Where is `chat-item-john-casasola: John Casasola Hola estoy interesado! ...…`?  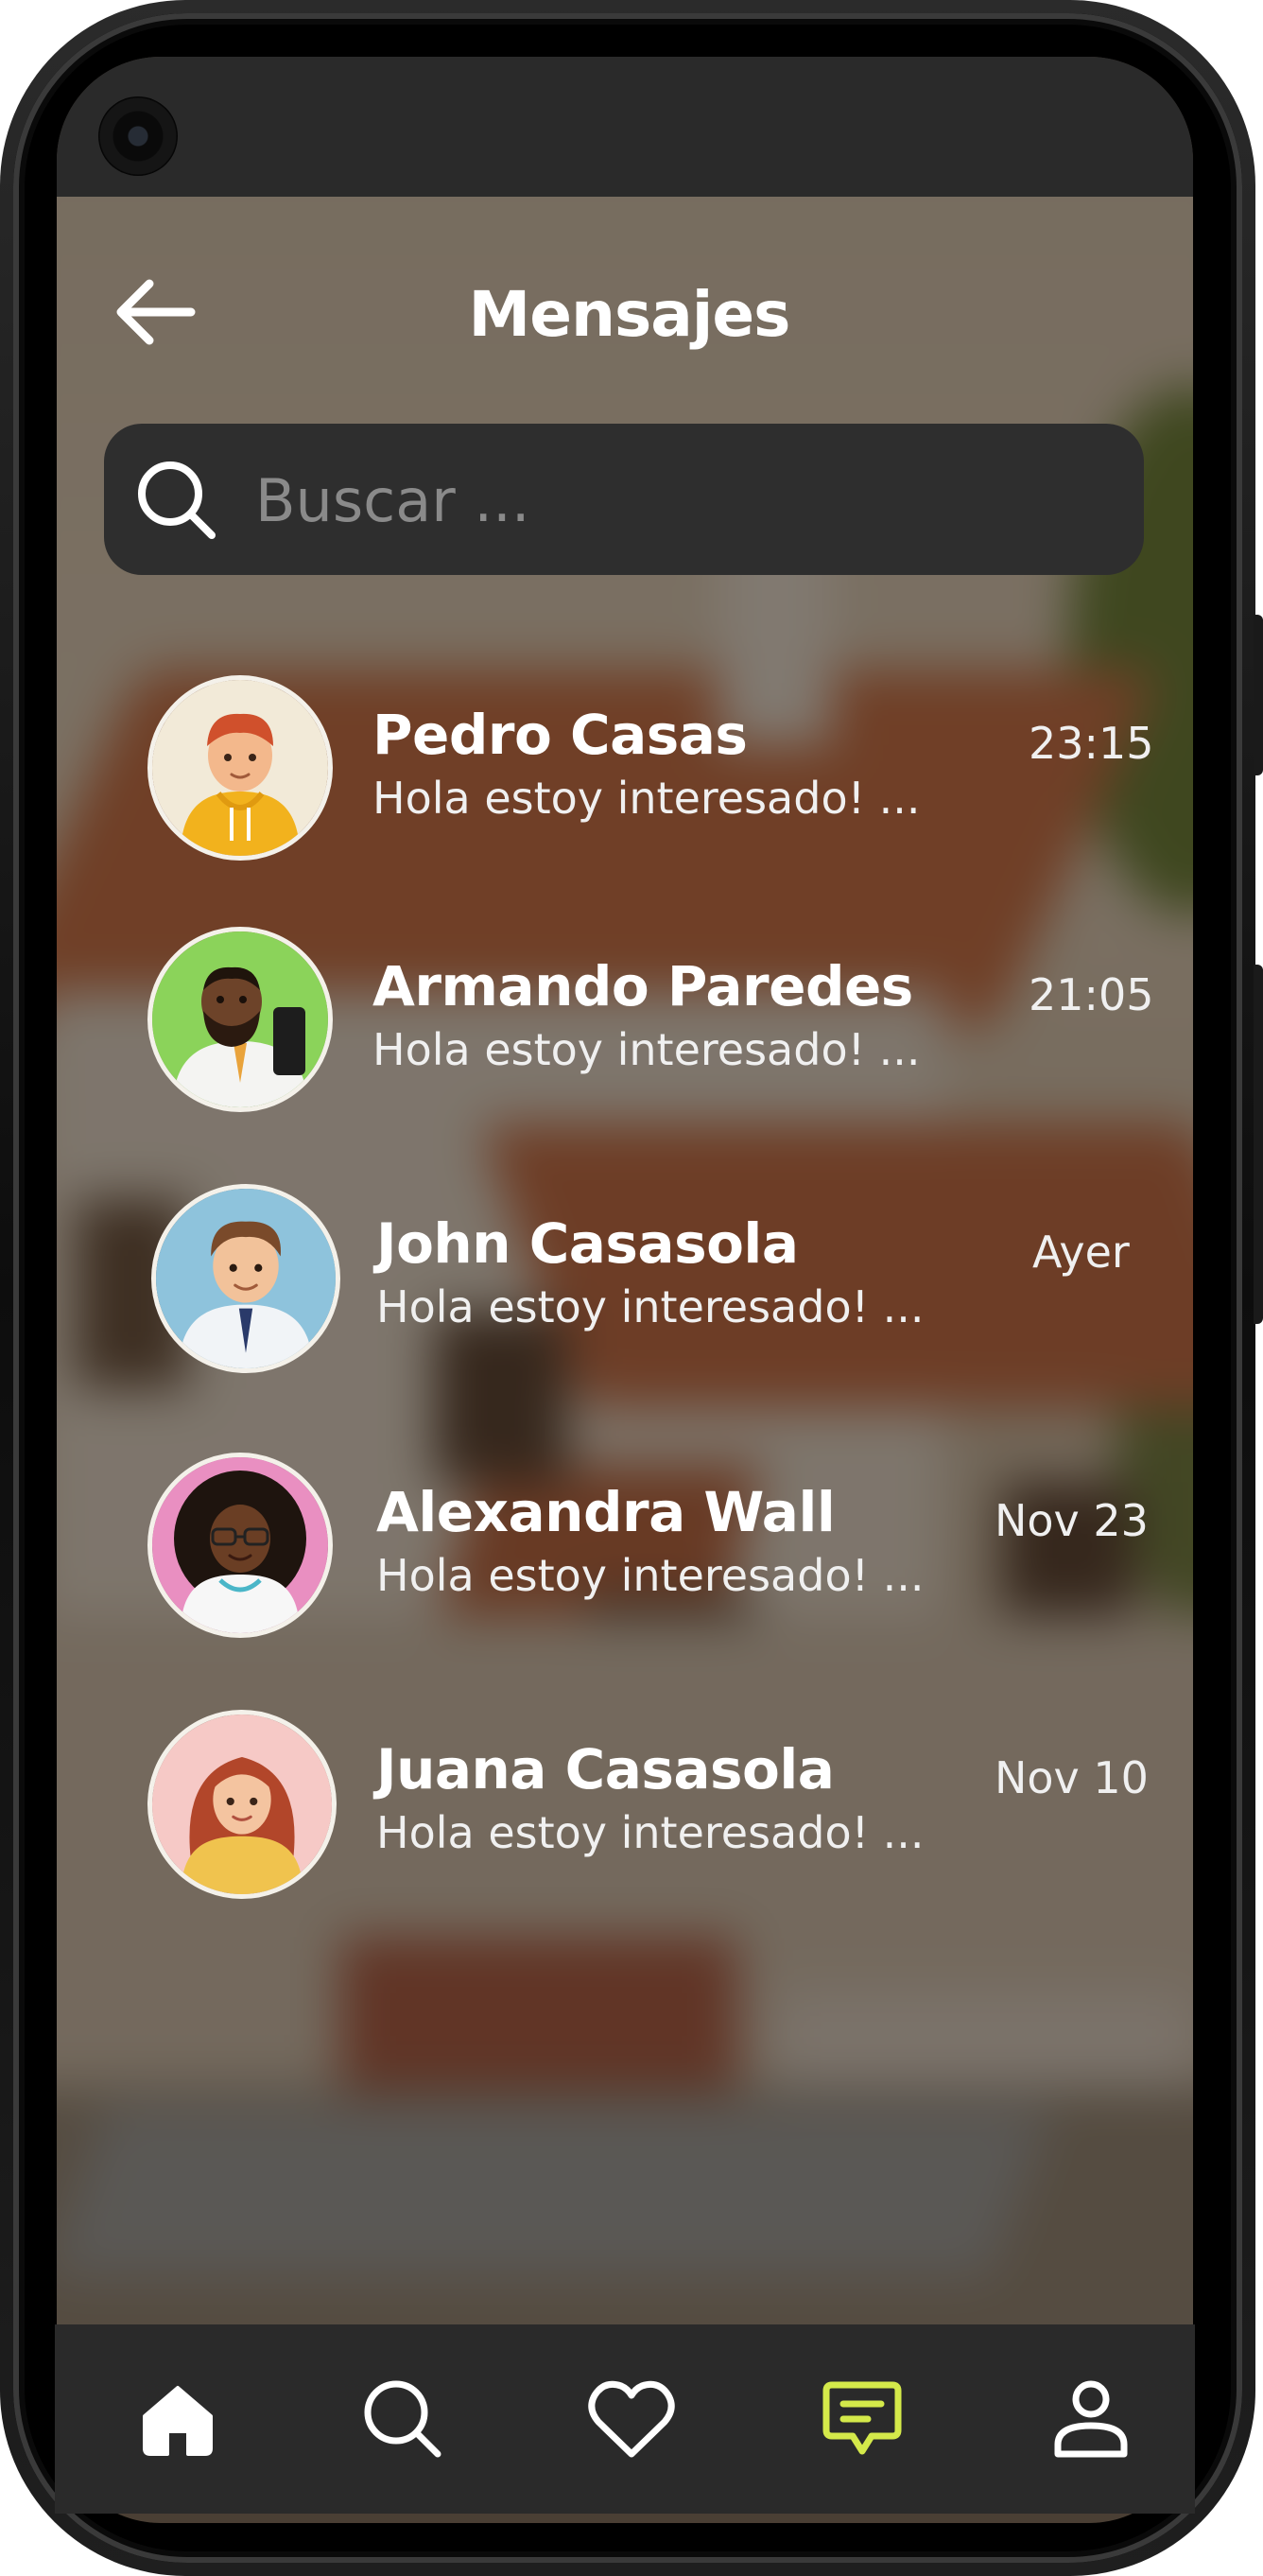
chat-item-john-casasola: John Casasola Hola estoy interesado! ...… is located at coordinates (661, 1288).